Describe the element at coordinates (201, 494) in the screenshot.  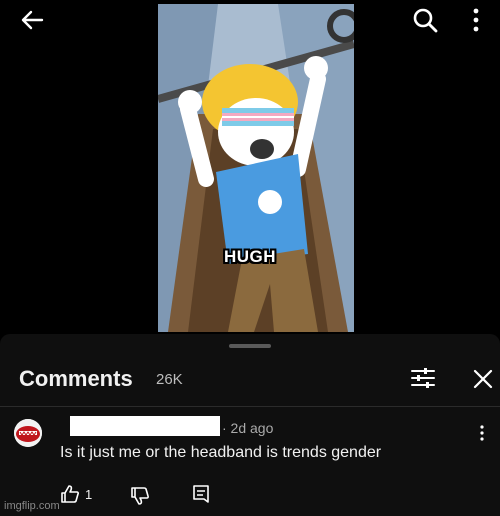
I see `reply-icon` at that location.